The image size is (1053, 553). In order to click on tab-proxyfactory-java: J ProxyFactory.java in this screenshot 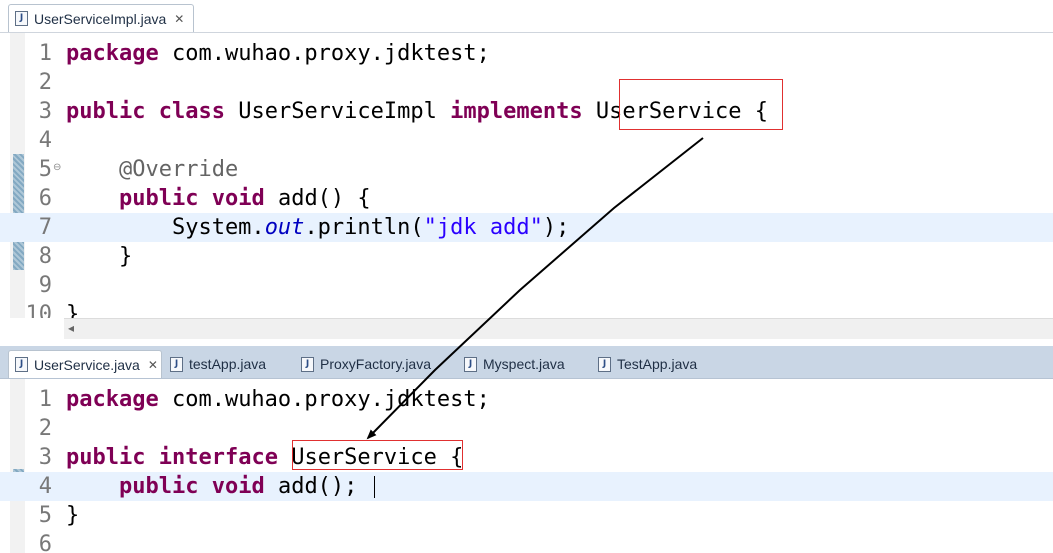, I will do `click(363, 364)`.